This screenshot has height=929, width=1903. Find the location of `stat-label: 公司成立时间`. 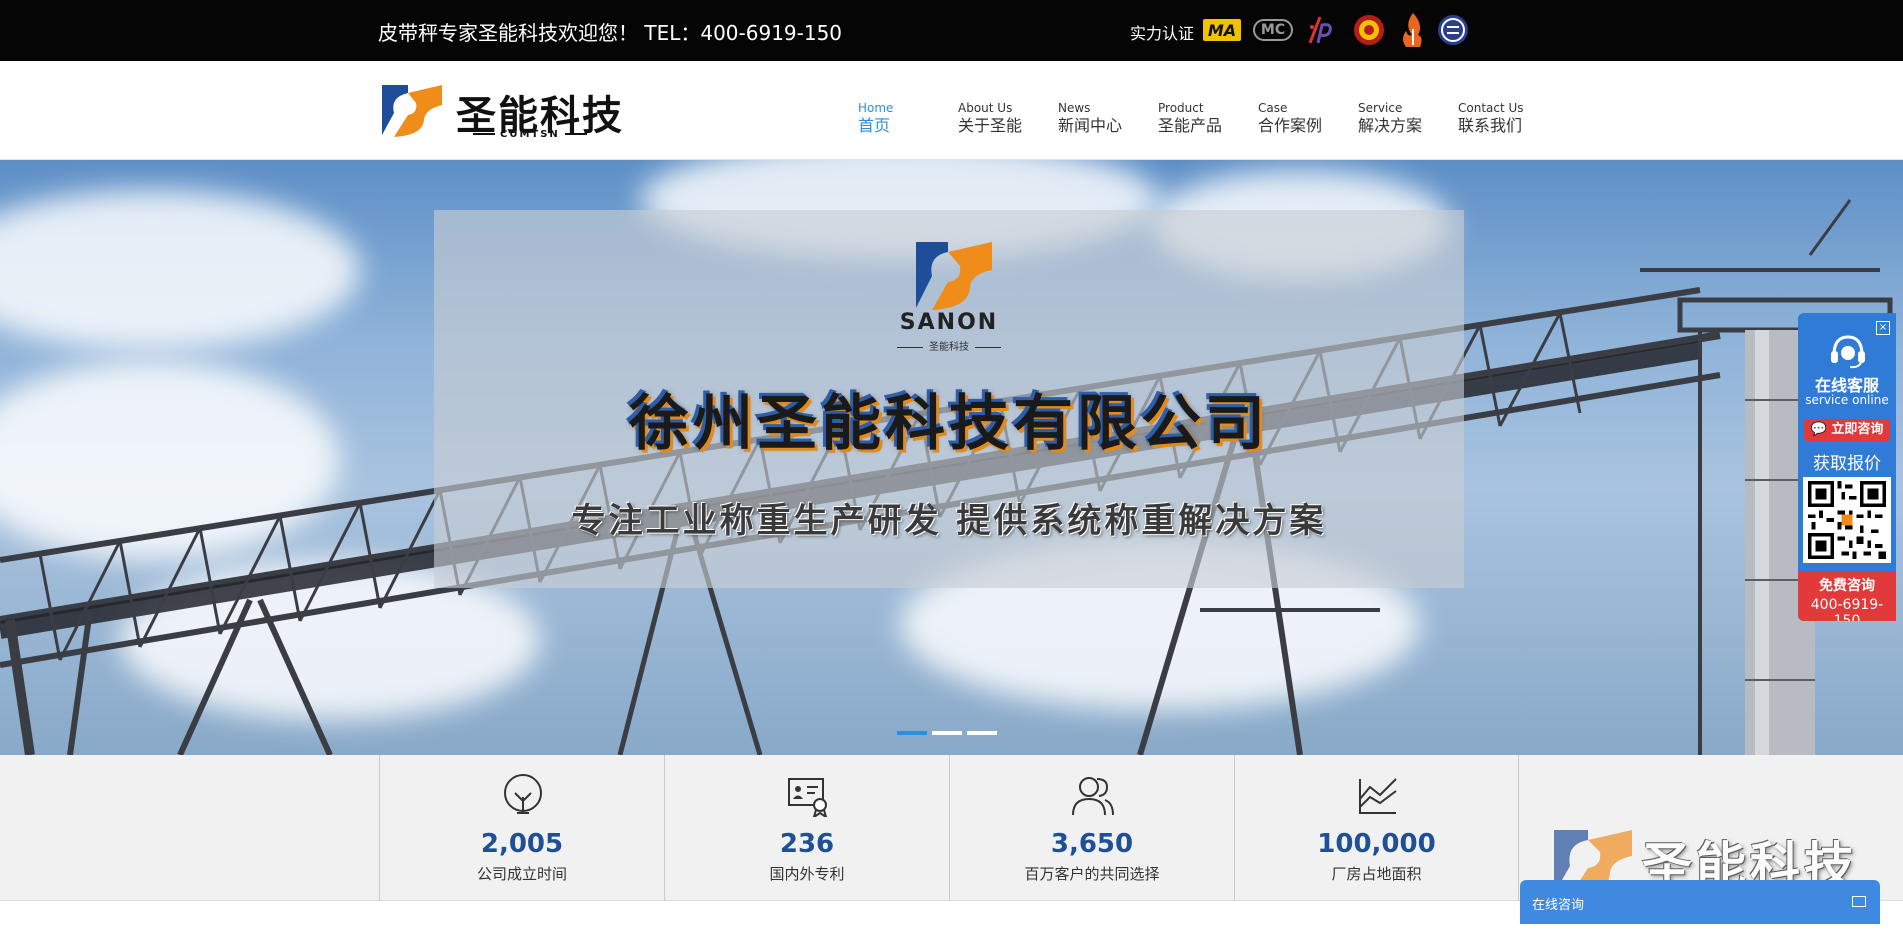

stat-label: 公司成立时间 is located at coordinates (521, 874).